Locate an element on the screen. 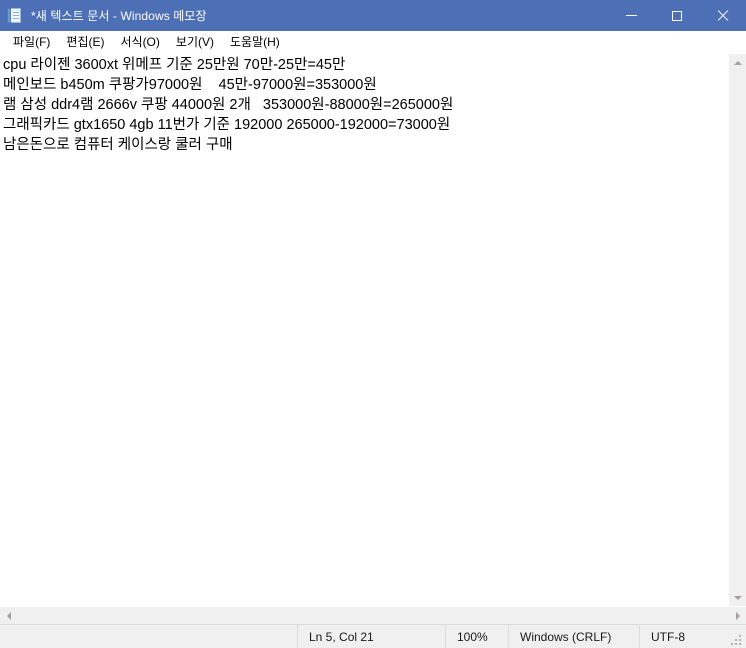 The image size is (746, 648). resize-grip-icon is located at coordinates (737, 640).